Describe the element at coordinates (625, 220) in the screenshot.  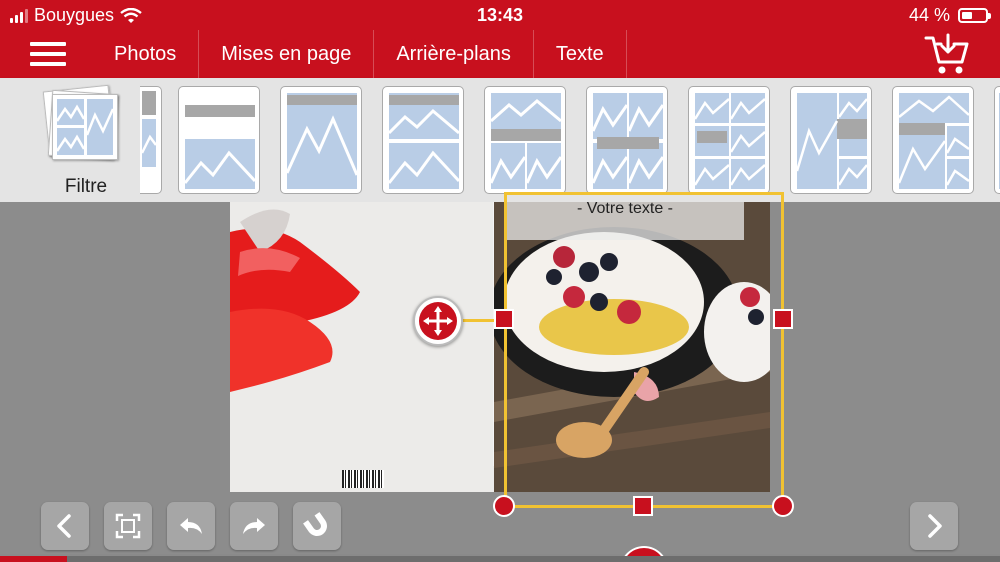
I see `text-placeholder-box: - Votre texte -` at that location.